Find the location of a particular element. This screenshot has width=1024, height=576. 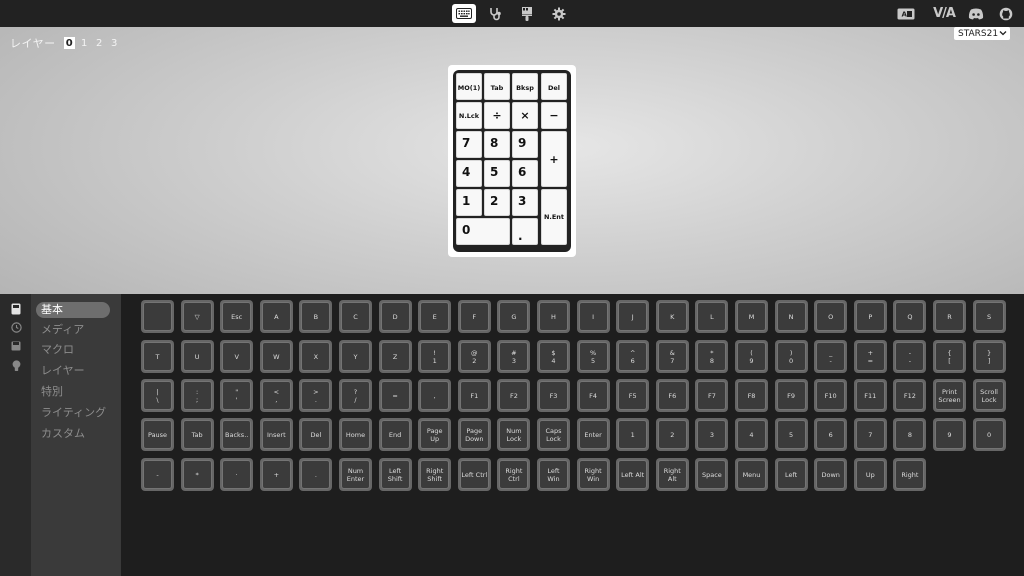

test-tab-stethoscope-icon is located at coordinates (496, 13).